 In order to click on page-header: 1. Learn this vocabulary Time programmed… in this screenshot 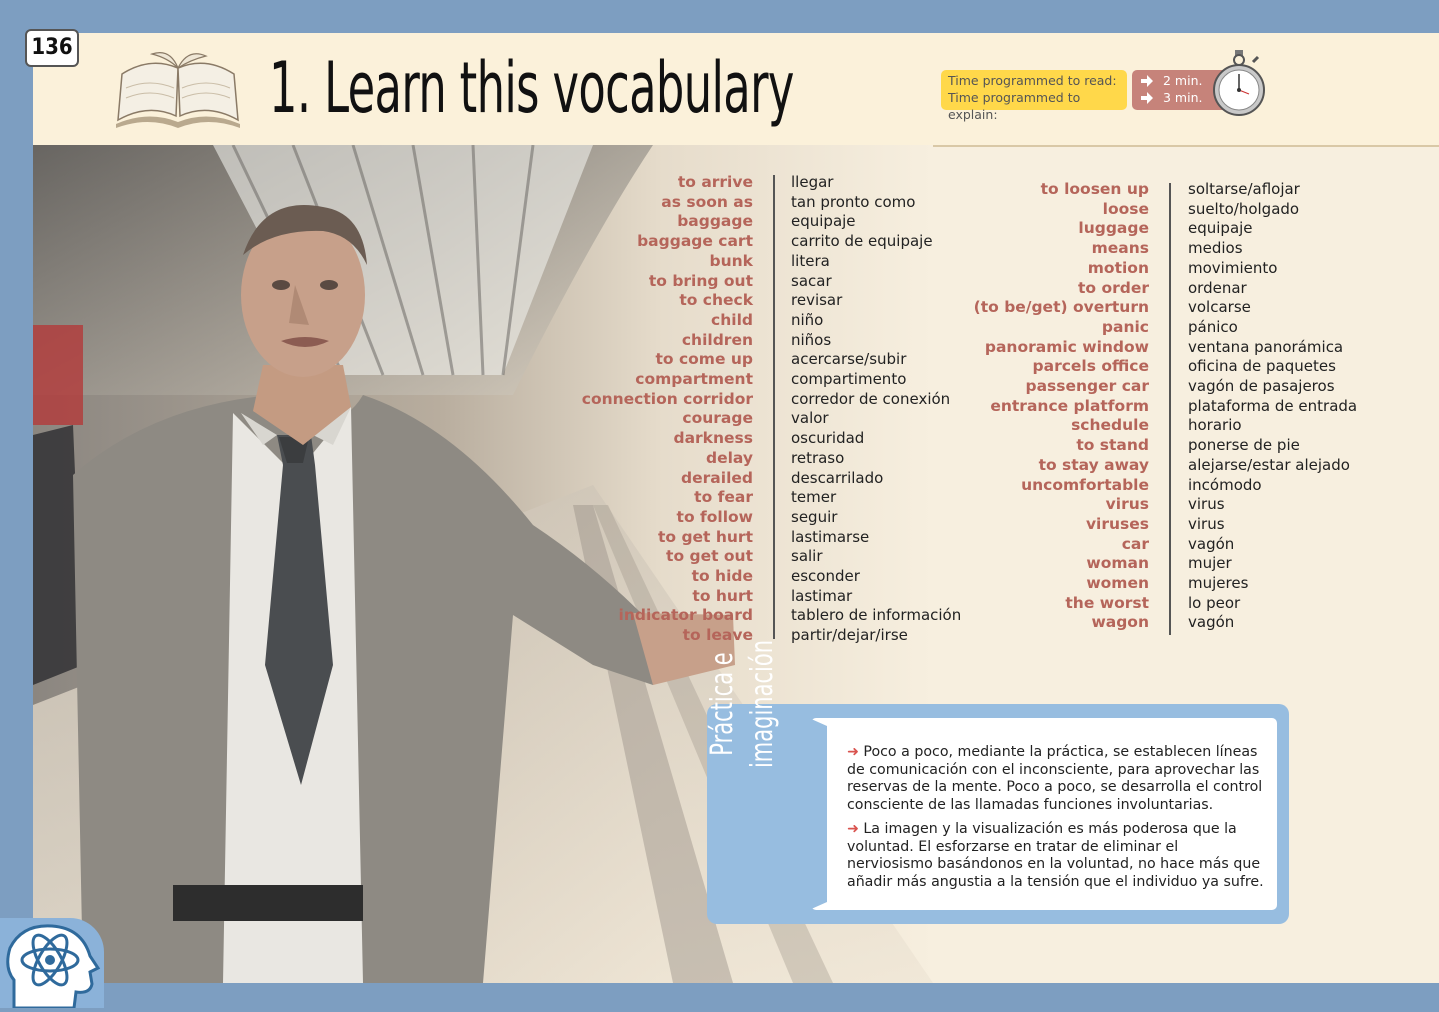, I will do `click(736, 90)`.